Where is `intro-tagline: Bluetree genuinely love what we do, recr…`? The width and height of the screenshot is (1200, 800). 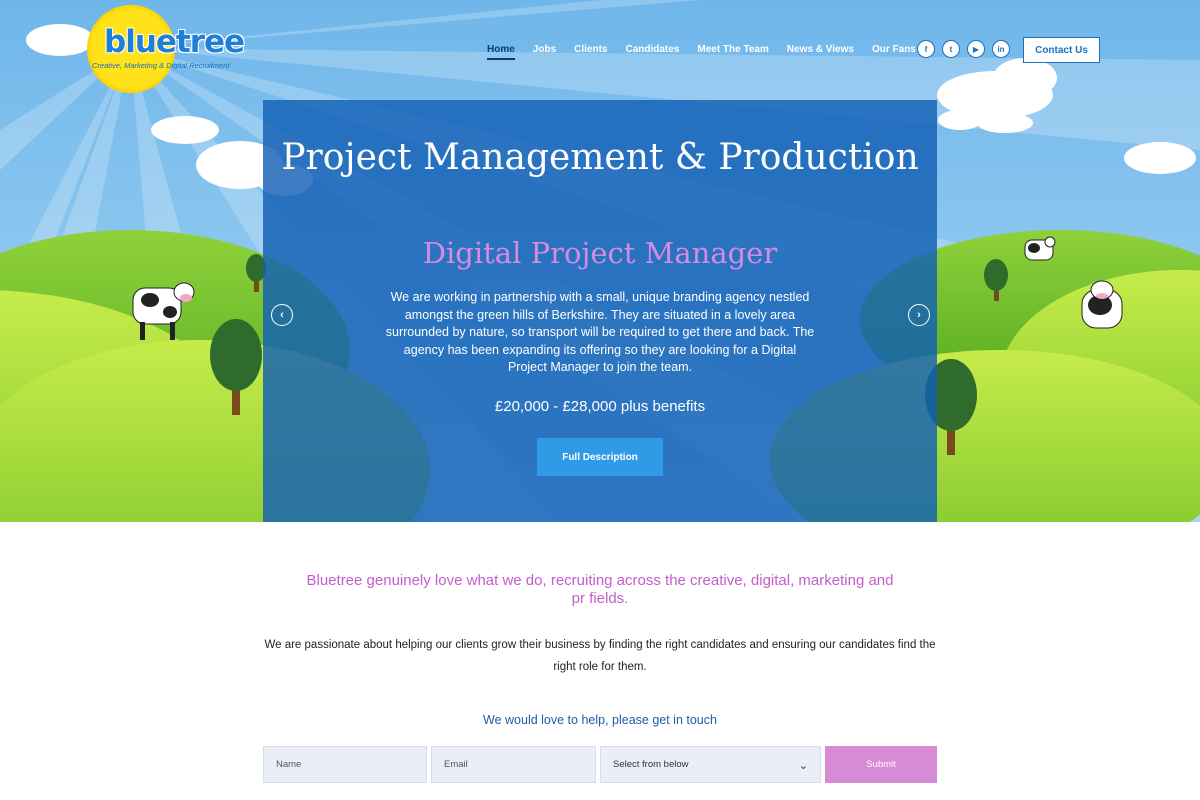 intro-tagline: Bluetree genuinely love what we do, recr… is located at coordinates (600, 589).